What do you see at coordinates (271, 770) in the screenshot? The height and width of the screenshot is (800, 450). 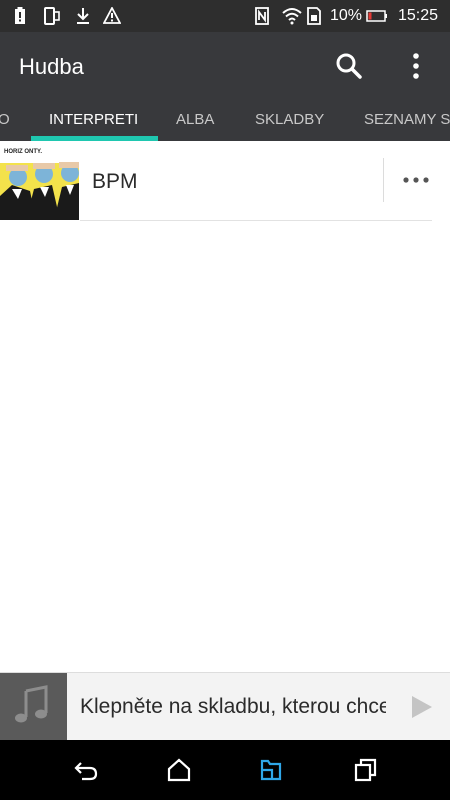 I see `recents-icon` at bounding box center [271, 770].